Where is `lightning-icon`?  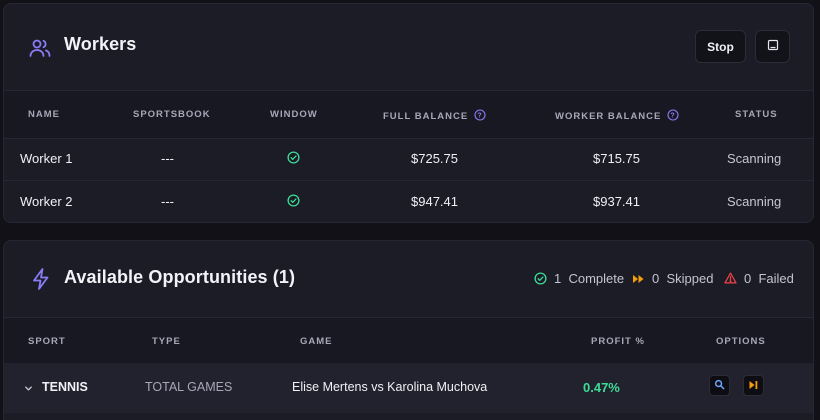 lightning-icon is located at coordinates (42, 279).